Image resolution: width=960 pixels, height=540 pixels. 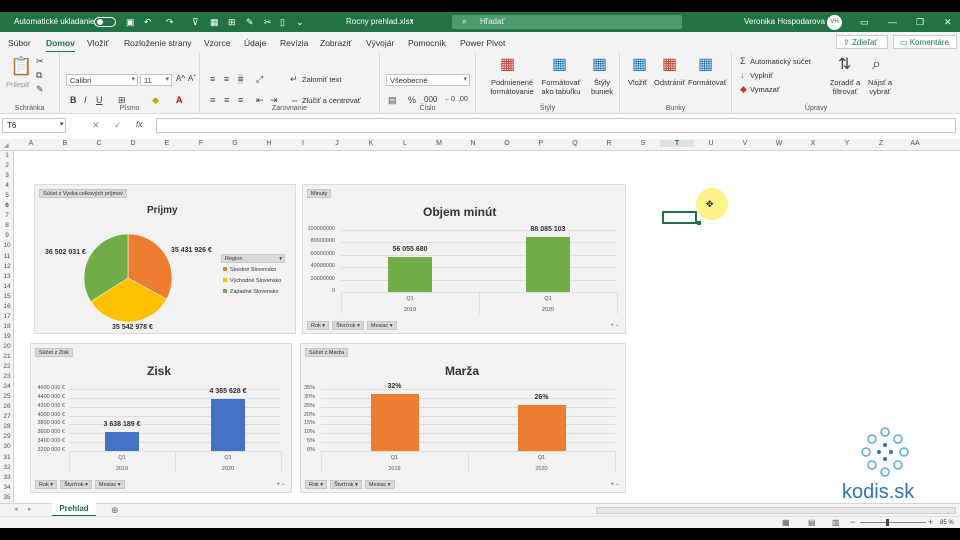 What do you see at coordinates (167, 143) in the screenshot?
I see `column-header-e: E` at bounding box center [167, 143].